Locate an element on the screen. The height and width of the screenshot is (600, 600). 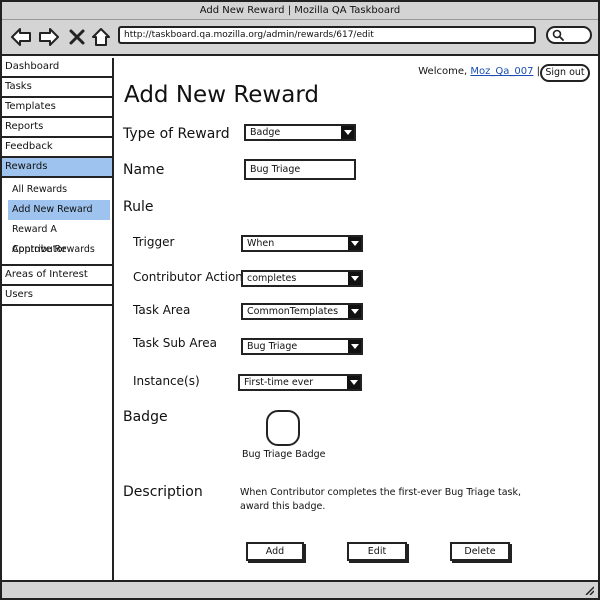
sidebar-subitem-approve-rewards: Approve Rewards is located at coordinates (57, 250).